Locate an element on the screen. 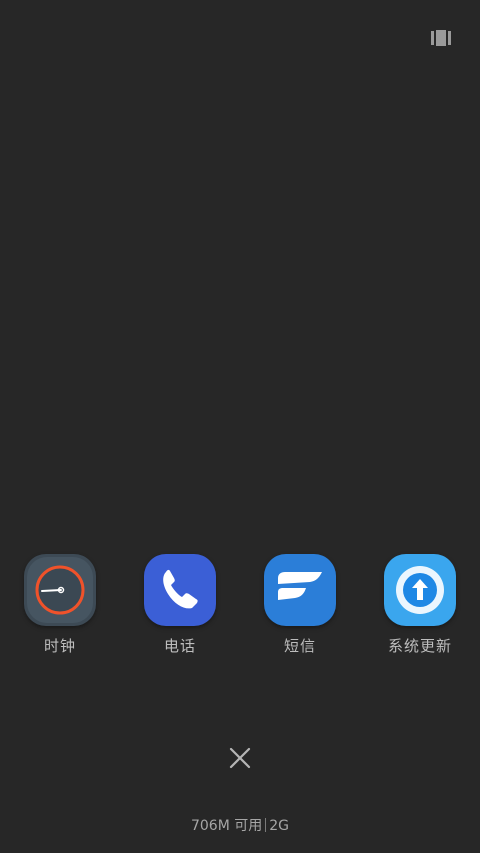 The width and height of the screenshot is (480, 853). memory-divider is located at coordinates (266, 825).